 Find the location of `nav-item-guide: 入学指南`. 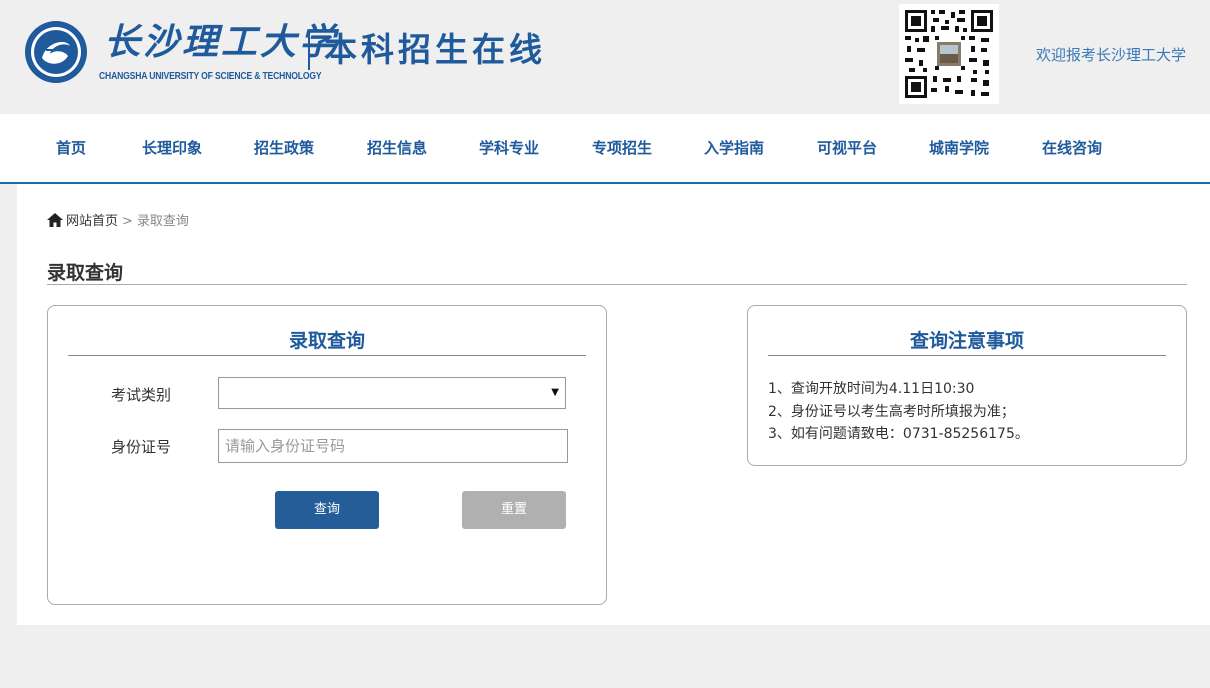

nav-item-guide: 入学指南 is located at coordinates (734, 148).